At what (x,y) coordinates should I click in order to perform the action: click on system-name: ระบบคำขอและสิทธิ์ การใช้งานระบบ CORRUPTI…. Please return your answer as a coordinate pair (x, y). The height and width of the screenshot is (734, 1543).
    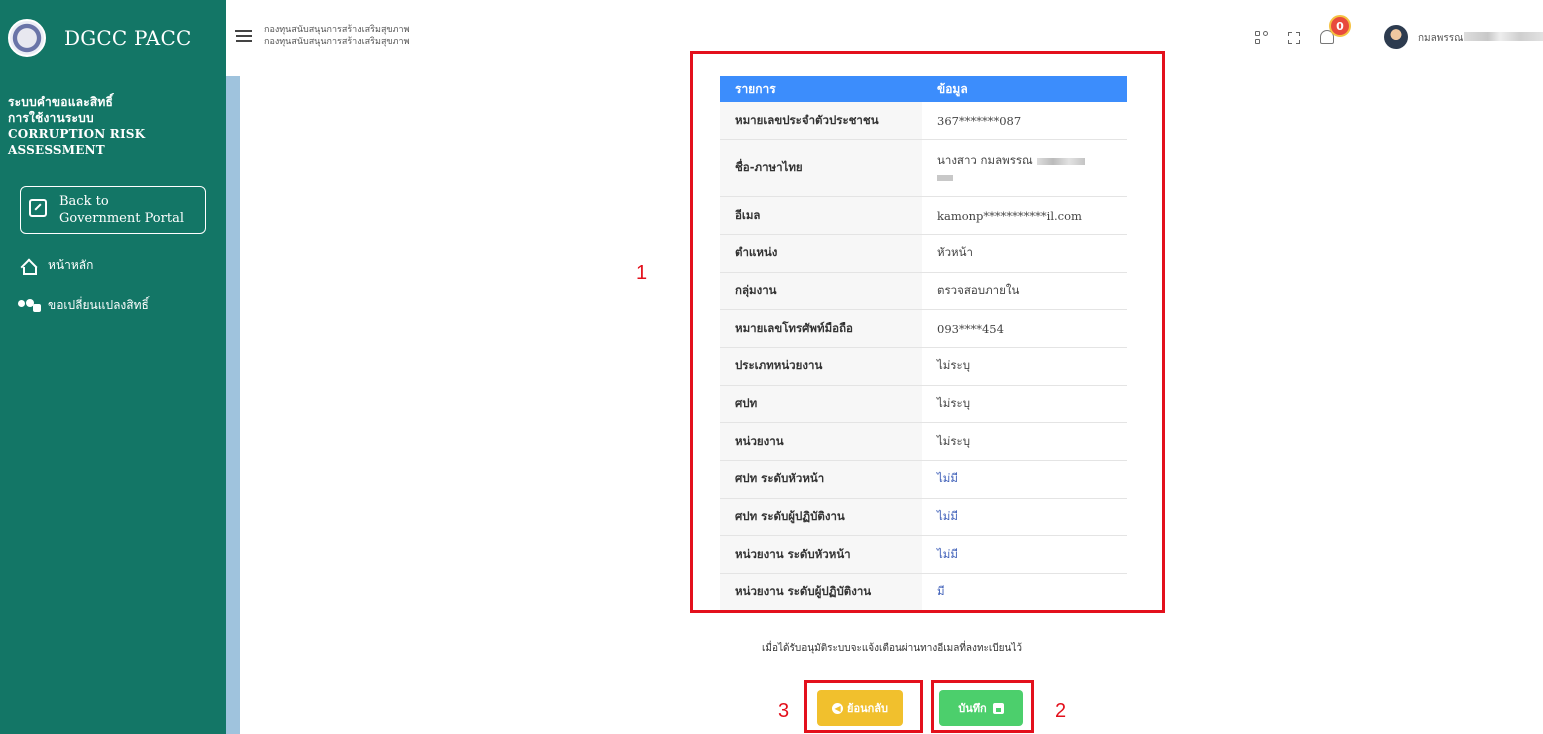
    Looking at the image, I should click on (113, 117).